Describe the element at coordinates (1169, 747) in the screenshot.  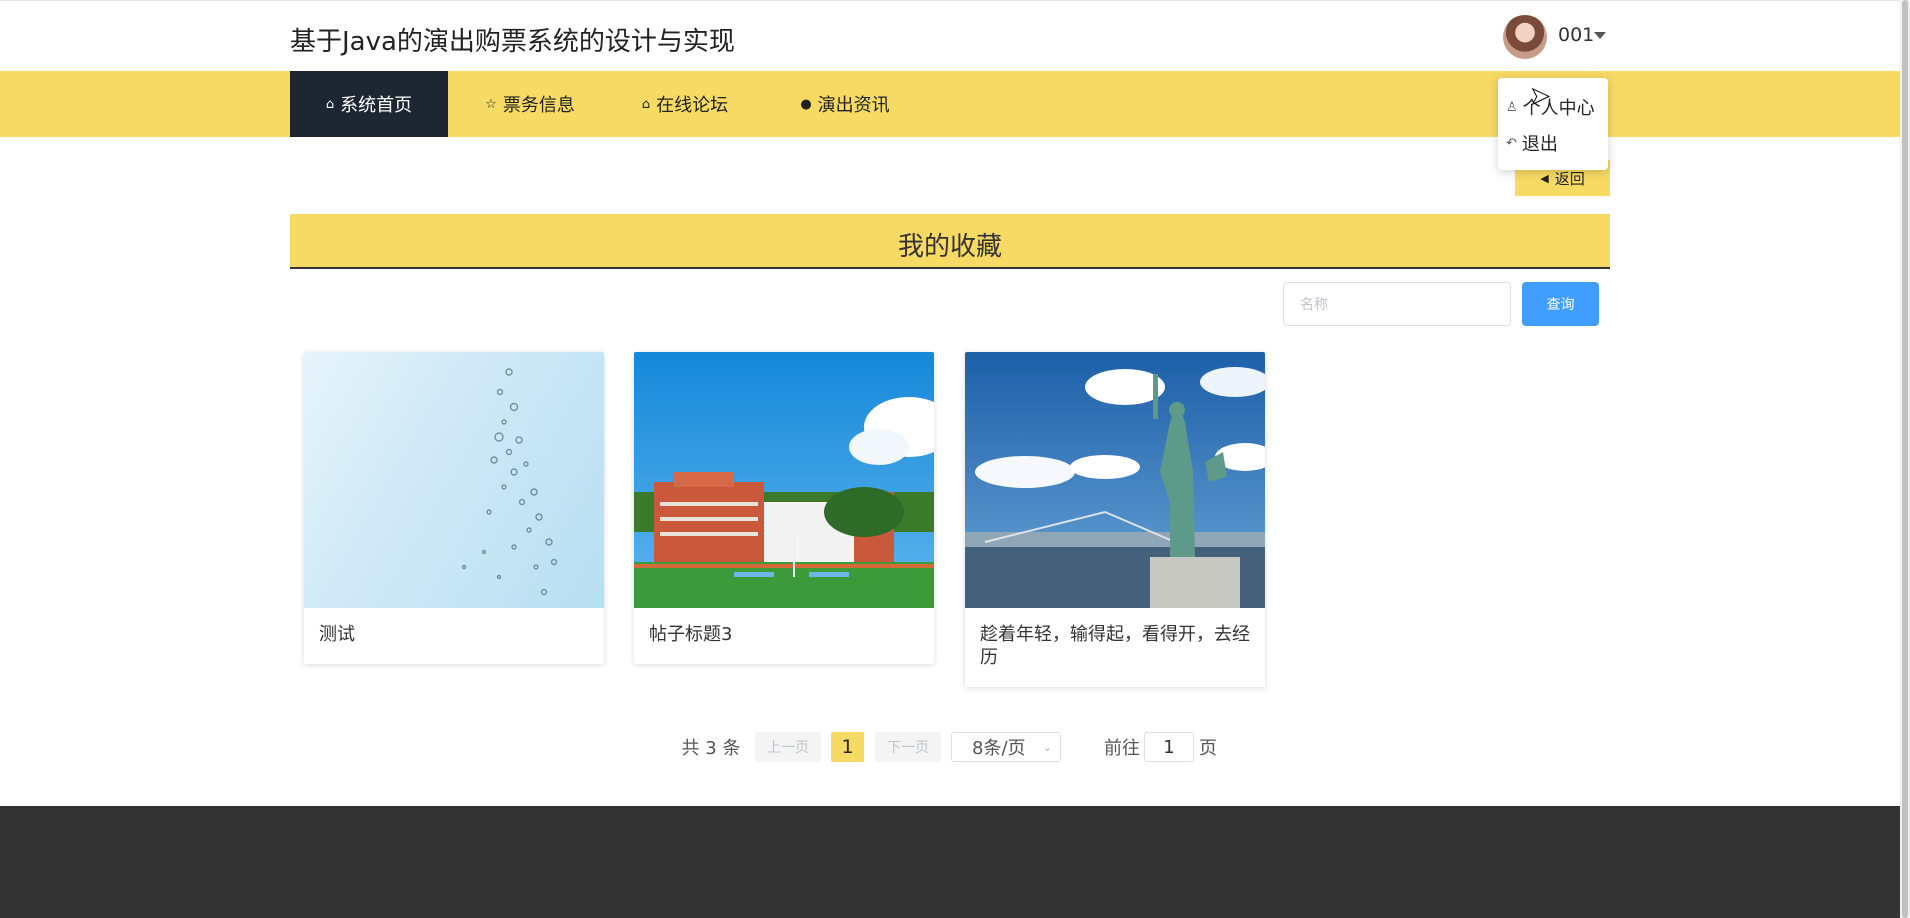
I see `goto-page-input: 1` at that location.